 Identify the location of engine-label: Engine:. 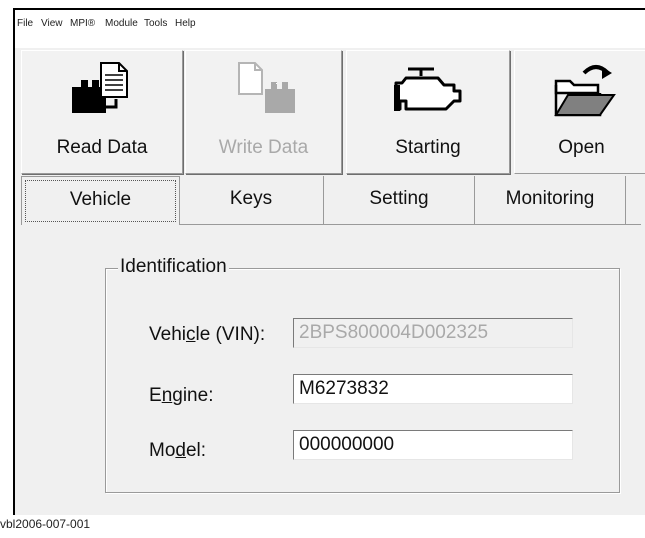
(181, 395).